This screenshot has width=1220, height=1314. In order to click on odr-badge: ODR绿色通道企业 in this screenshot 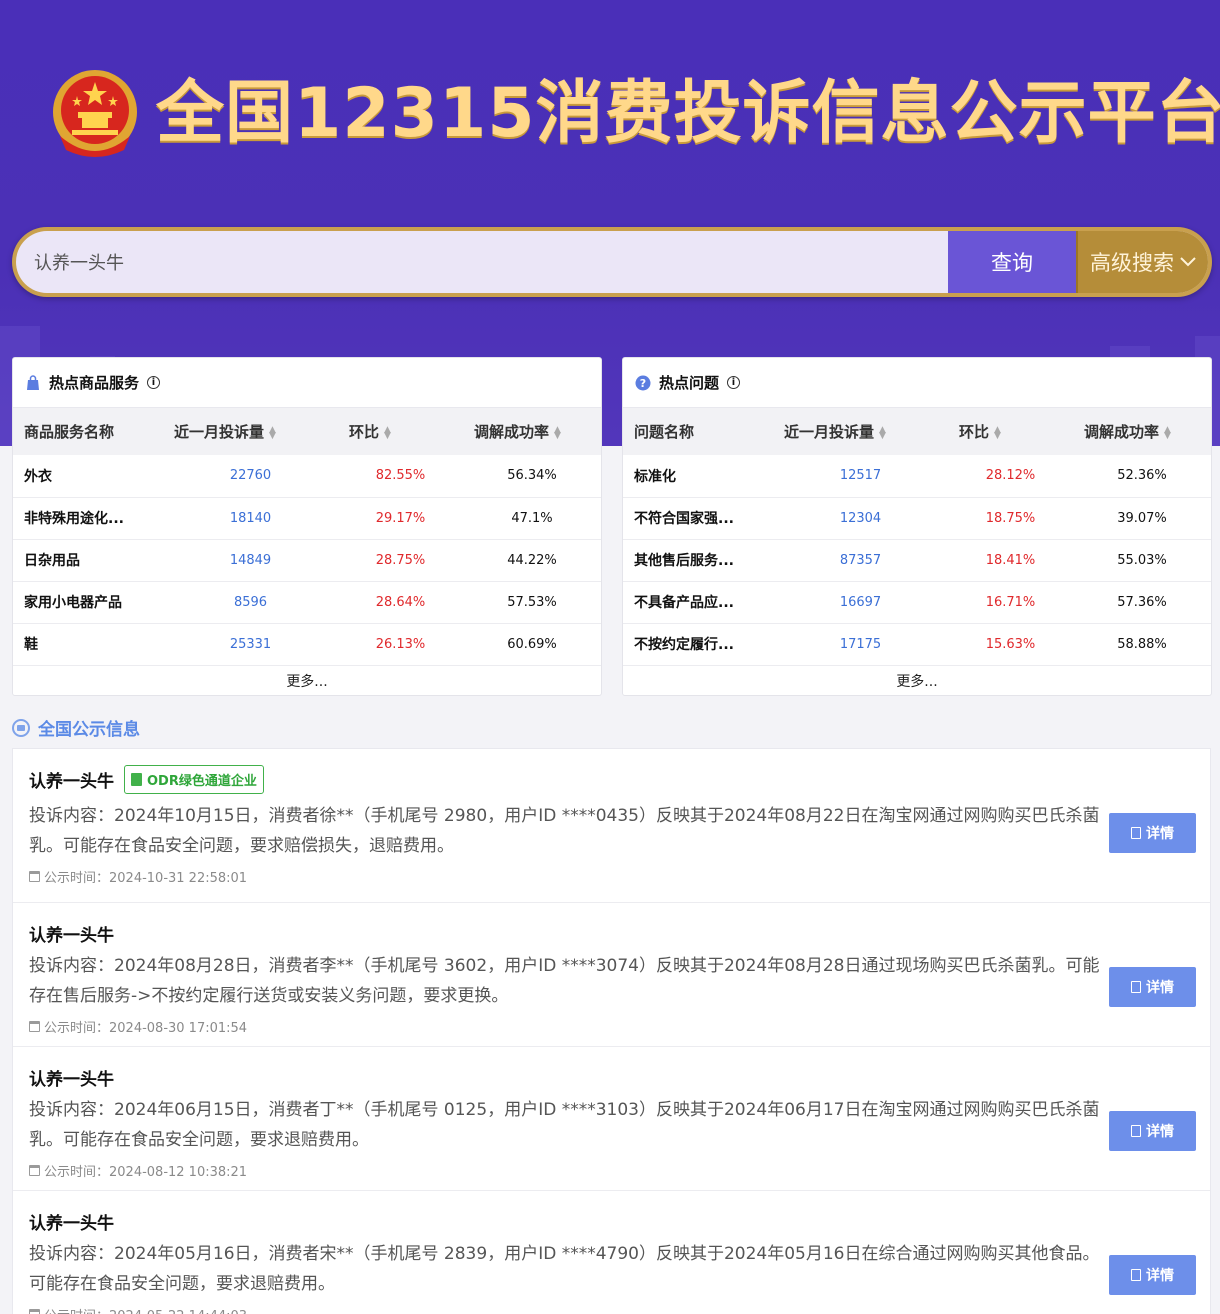, I will do `click(194, 779)`.